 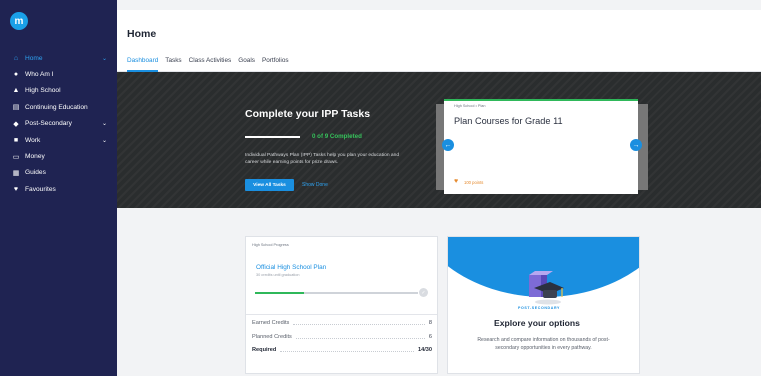 I want to click on carousel-prev-button: ←, so click(x=448, y=145).